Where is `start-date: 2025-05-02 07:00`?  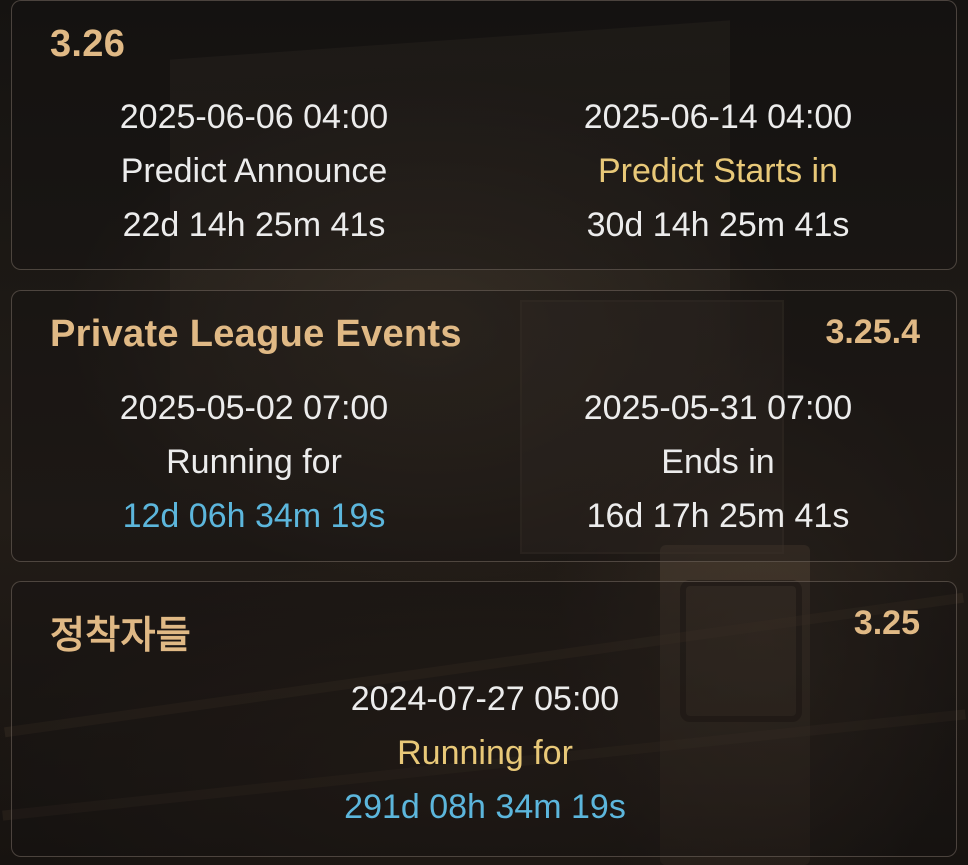
start-date: 2025-05-02 07:00 is located at coordinates (254, 408).